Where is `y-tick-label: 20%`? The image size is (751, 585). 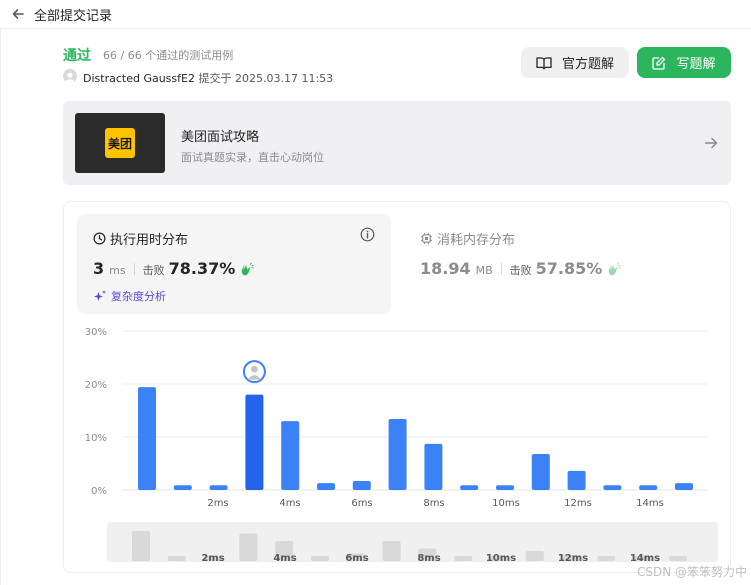 y-tick-label: 20% is located at coordinates (96, 385).